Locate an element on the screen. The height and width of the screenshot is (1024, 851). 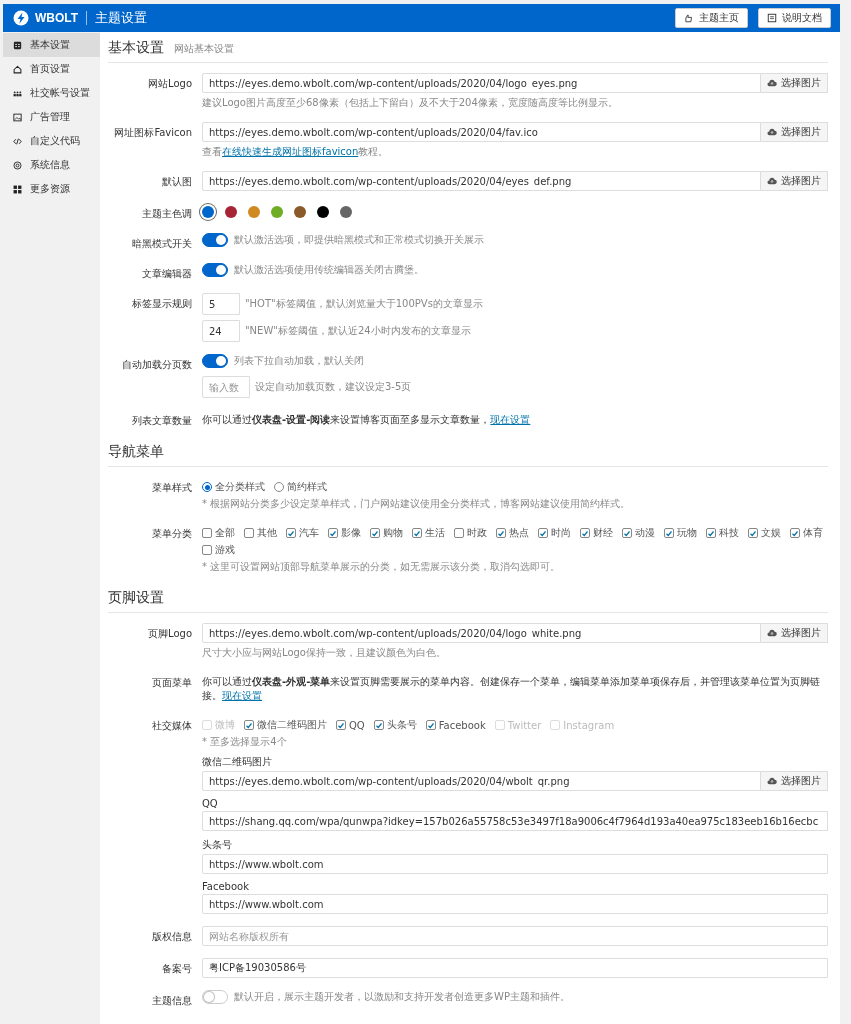
checkbox-label: 科技 is located at coordinates (729, 533).